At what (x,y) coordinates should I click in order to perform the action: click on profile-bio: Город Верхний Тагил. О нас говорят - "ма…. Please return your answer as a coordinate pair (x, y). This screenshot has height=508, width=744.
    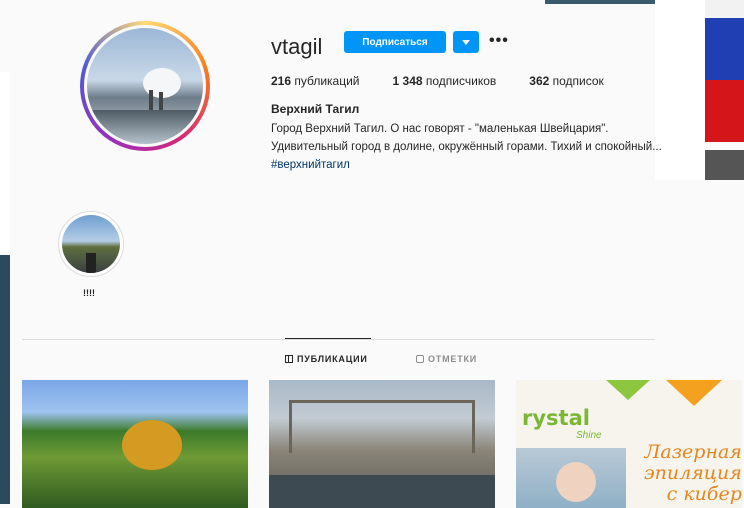
    Looking at the image, I should click on (471, 147).